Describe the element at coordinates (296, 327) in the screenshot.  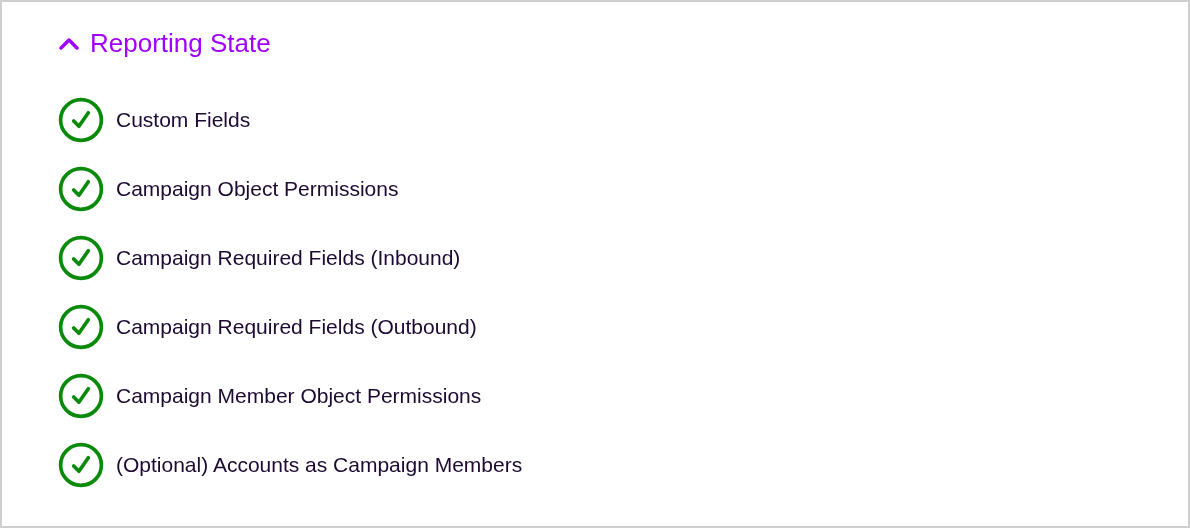
I see `check-label: Campaign Required Fields (Outbound)` at that location.